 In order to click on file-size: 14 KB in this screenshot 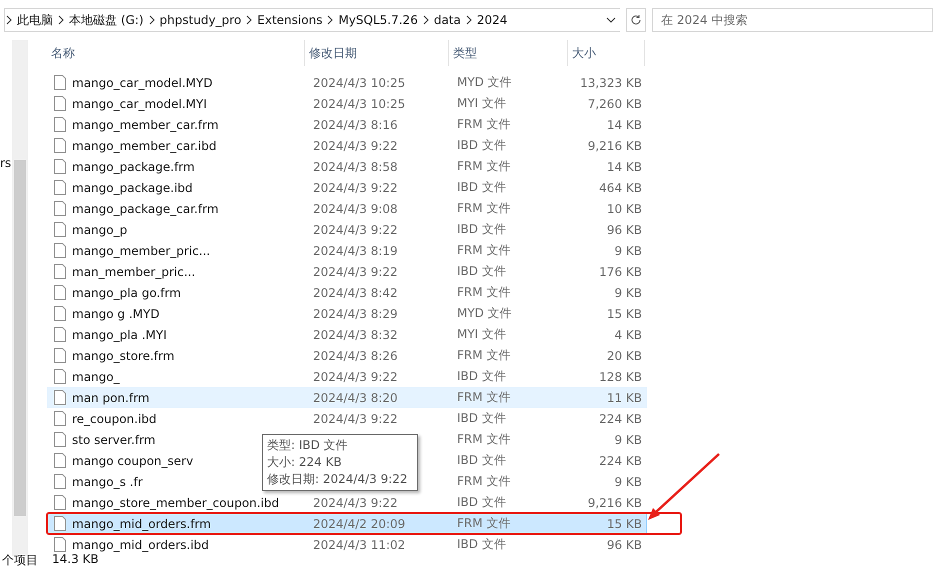, I will do `click(624, 167)`.